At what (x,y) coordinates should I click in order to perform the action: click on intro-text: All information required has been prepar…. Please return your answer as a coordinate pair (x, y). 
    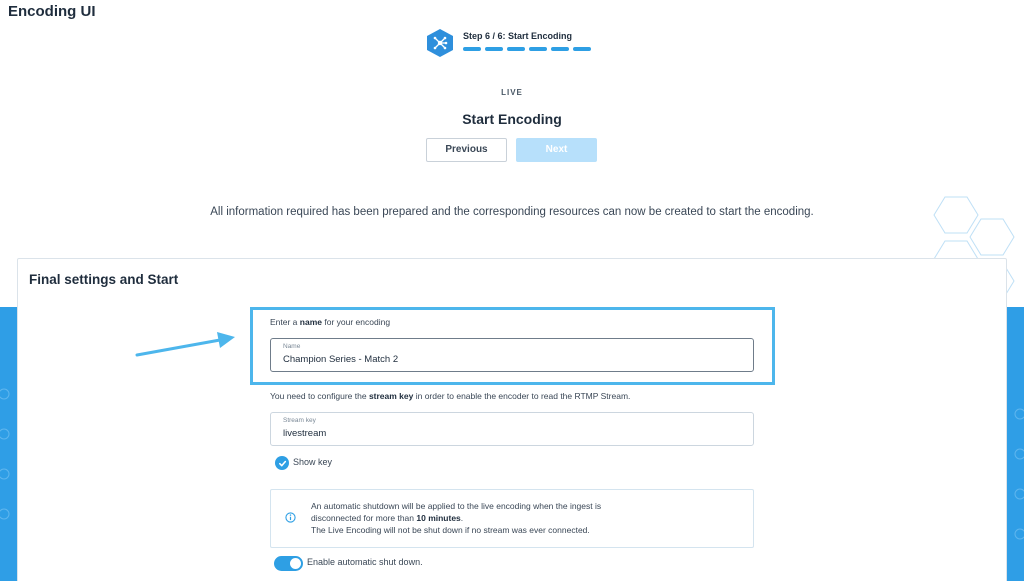
    Looking at the image, I should click on (512, 212).